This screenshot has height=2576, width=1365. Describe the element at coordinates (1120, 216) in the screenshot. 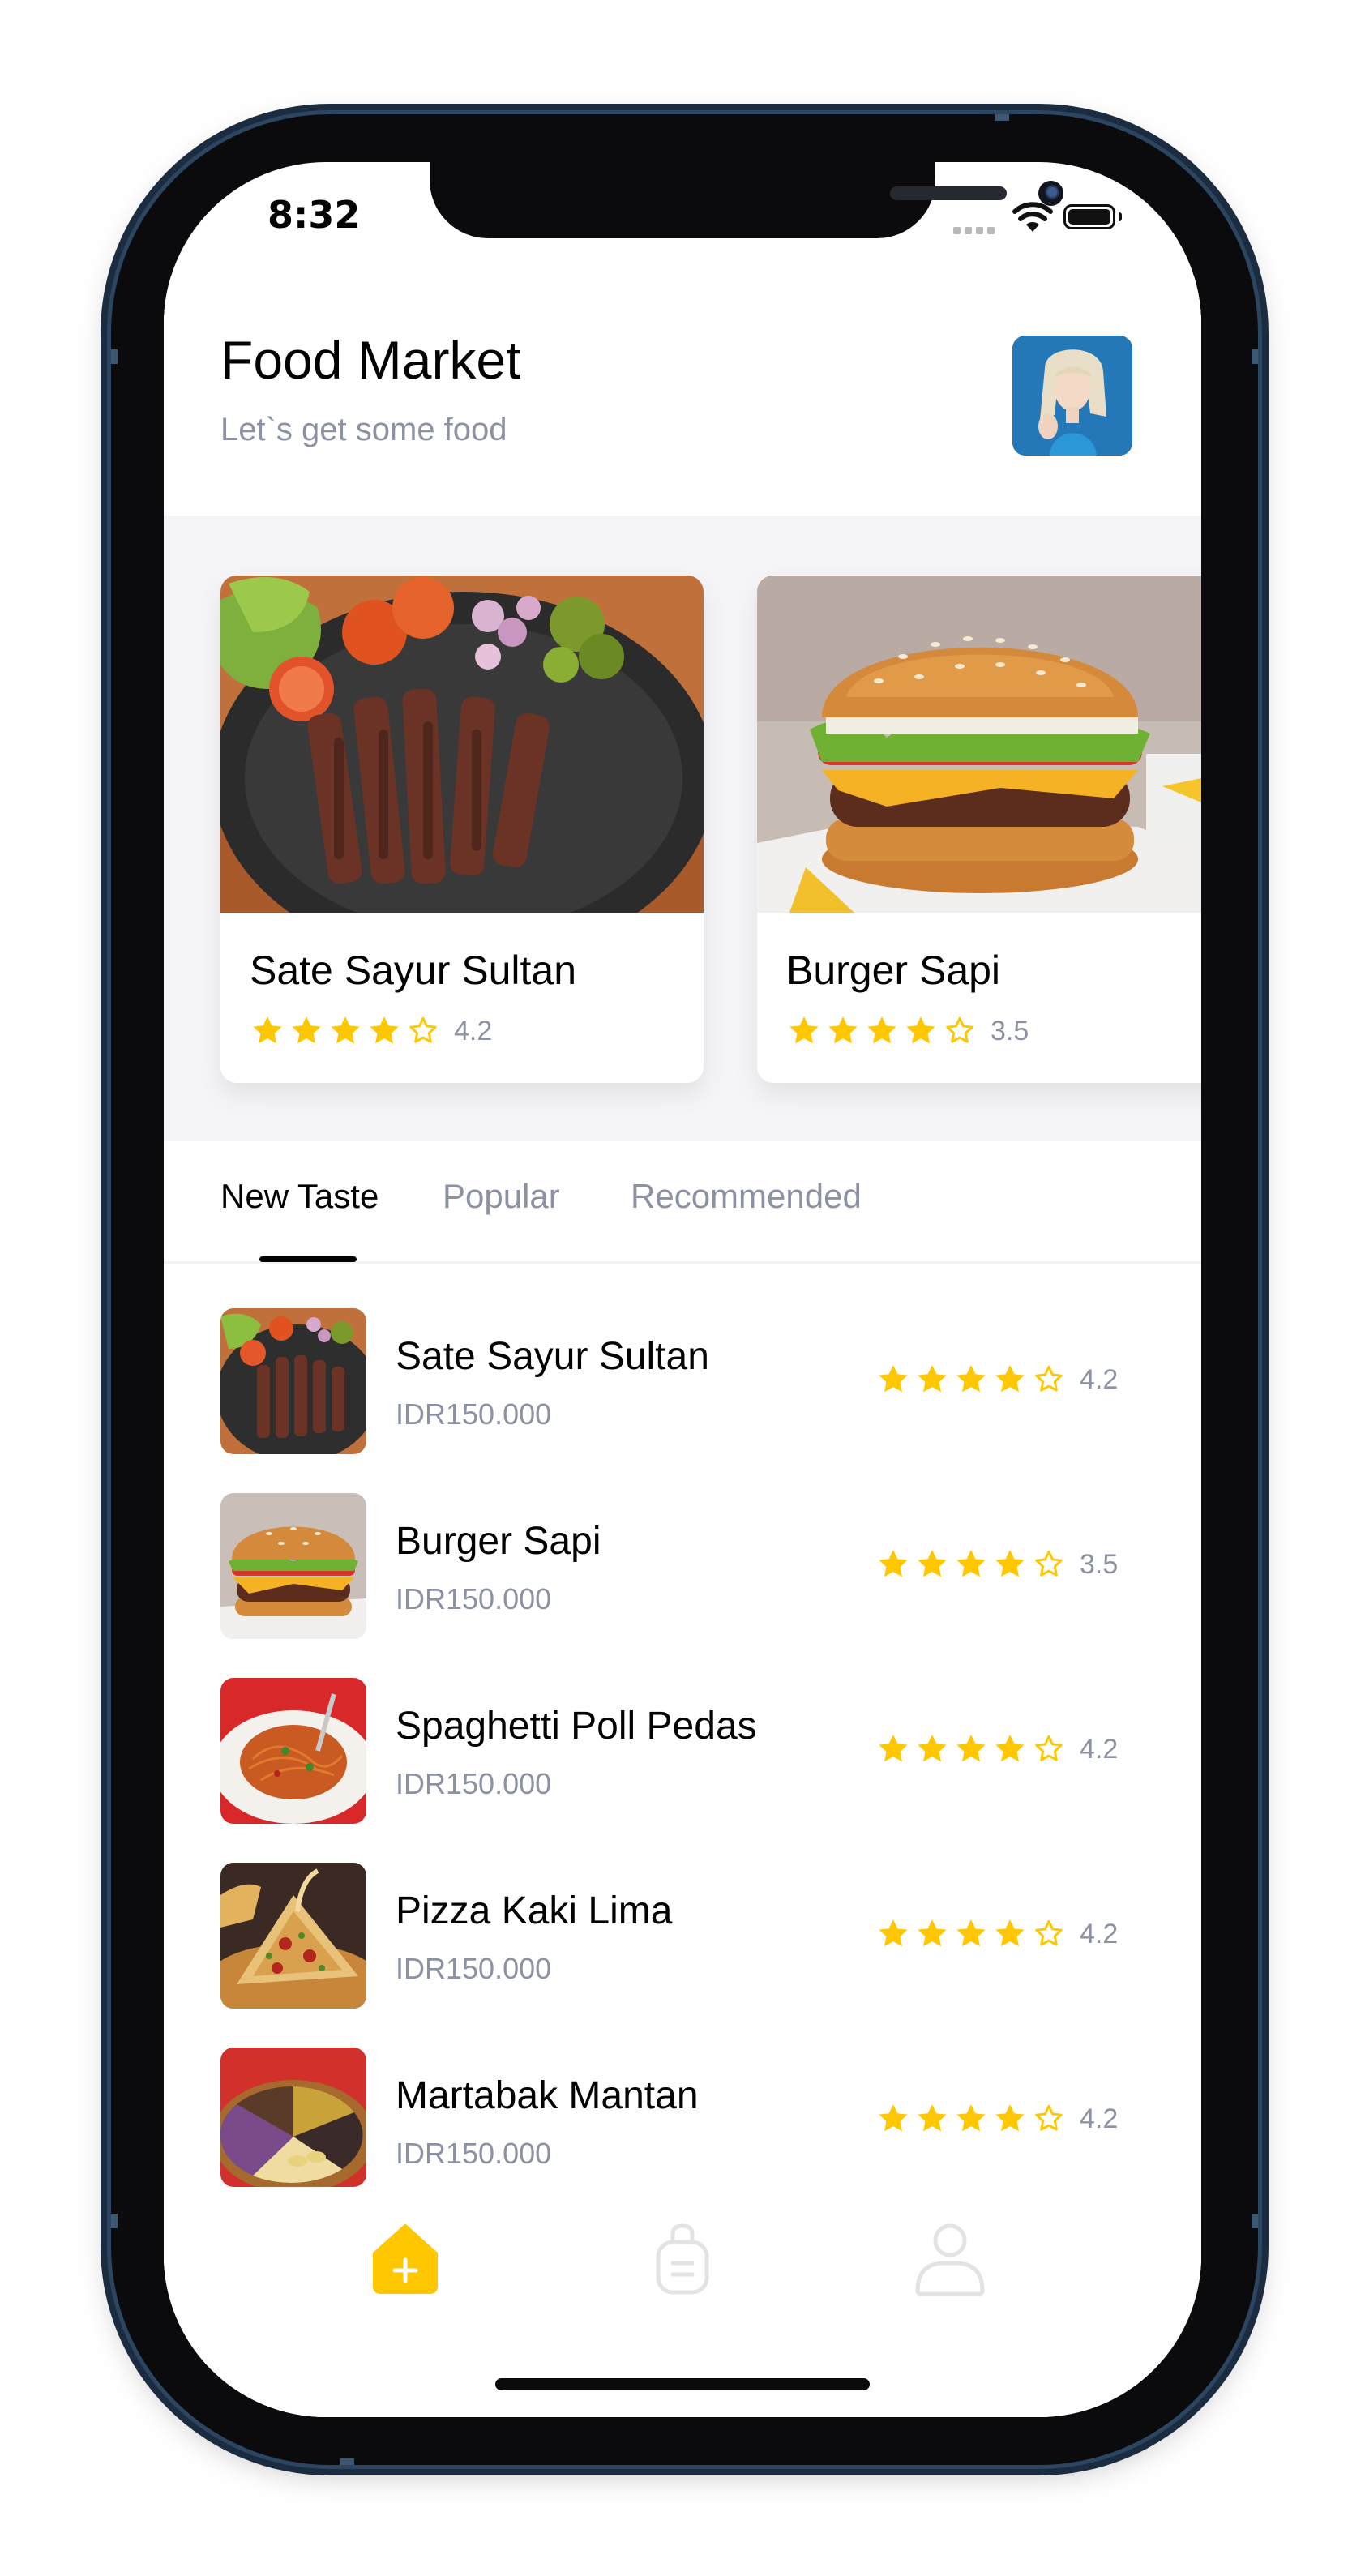

I see `battery-nub` at that location.